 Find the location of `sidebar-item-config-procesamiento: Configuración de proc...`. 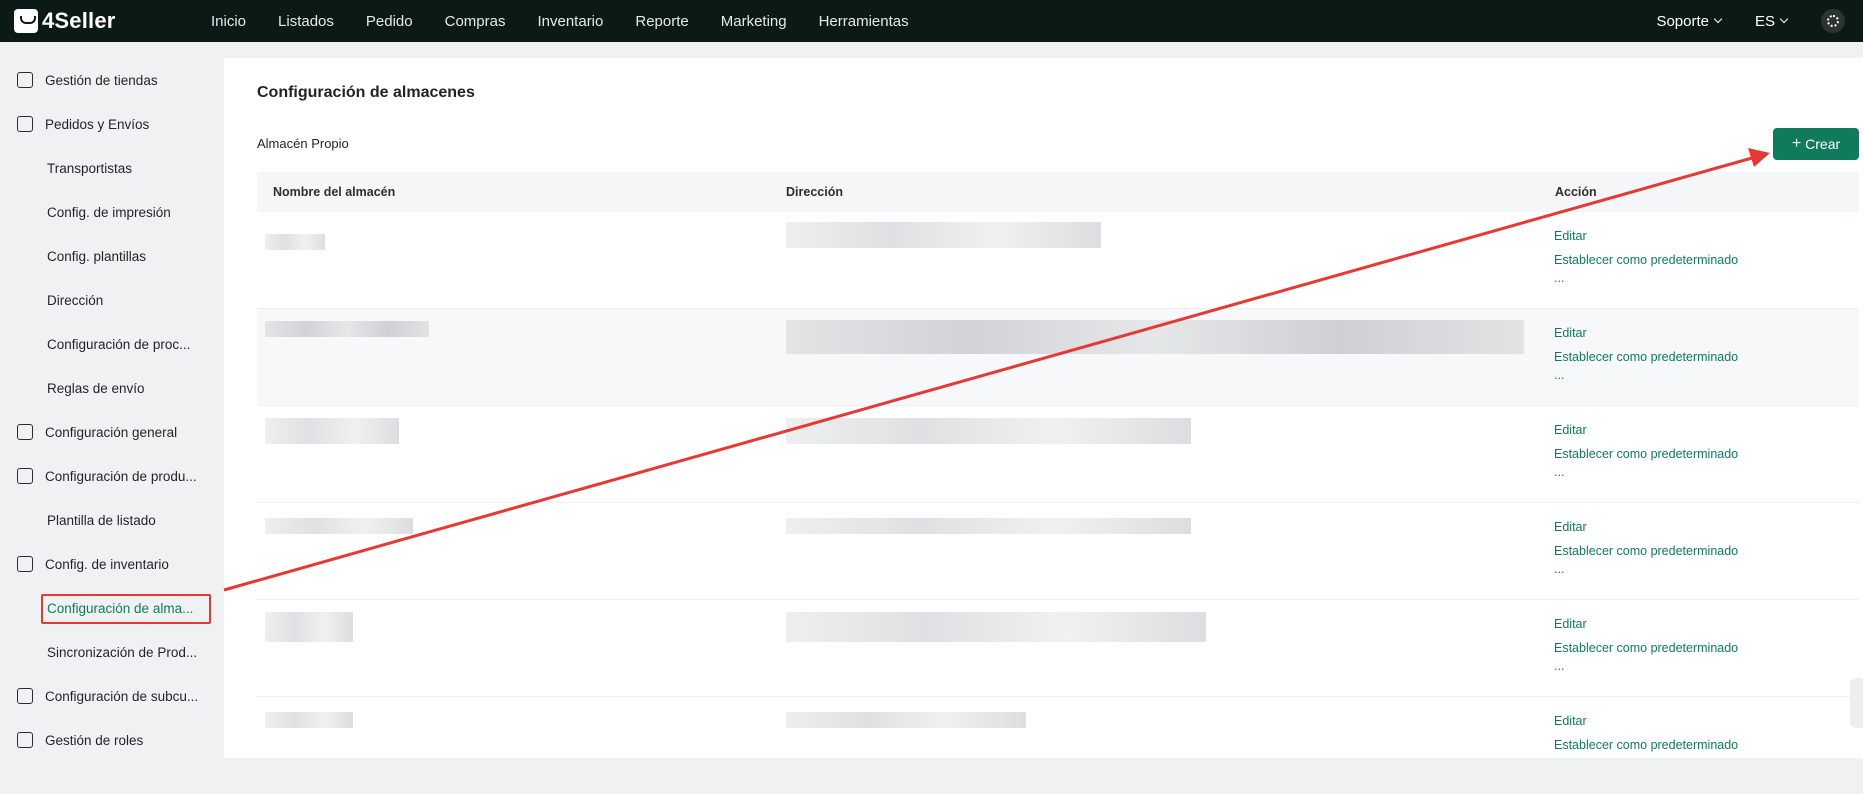

sidebar-item-config-procesamiento: Configuración de proc... is located at coordinates (112, 344).